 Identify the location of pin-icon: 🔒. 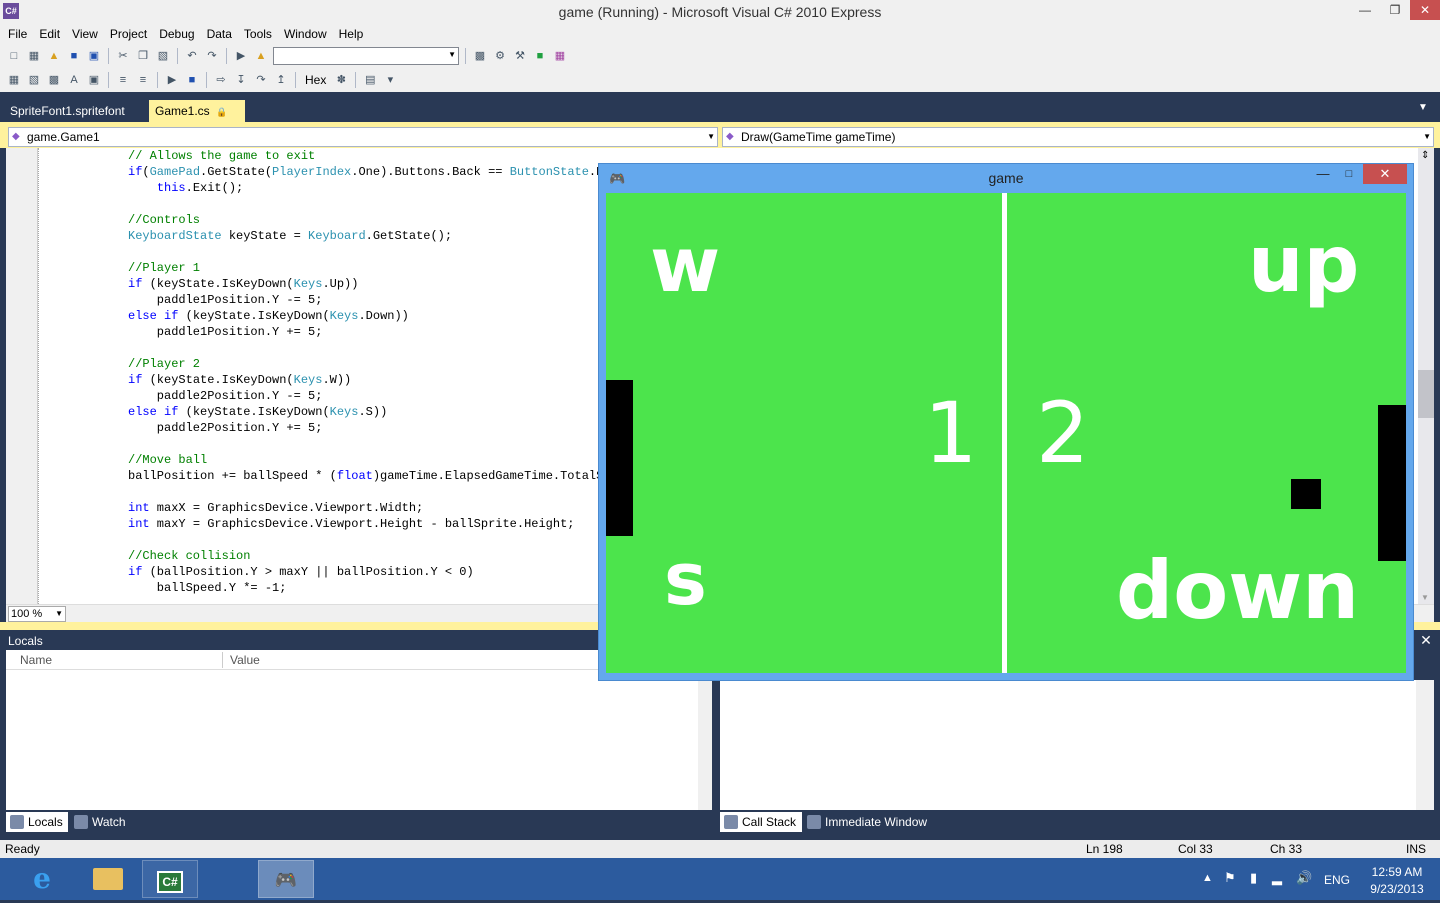
(221, 112).